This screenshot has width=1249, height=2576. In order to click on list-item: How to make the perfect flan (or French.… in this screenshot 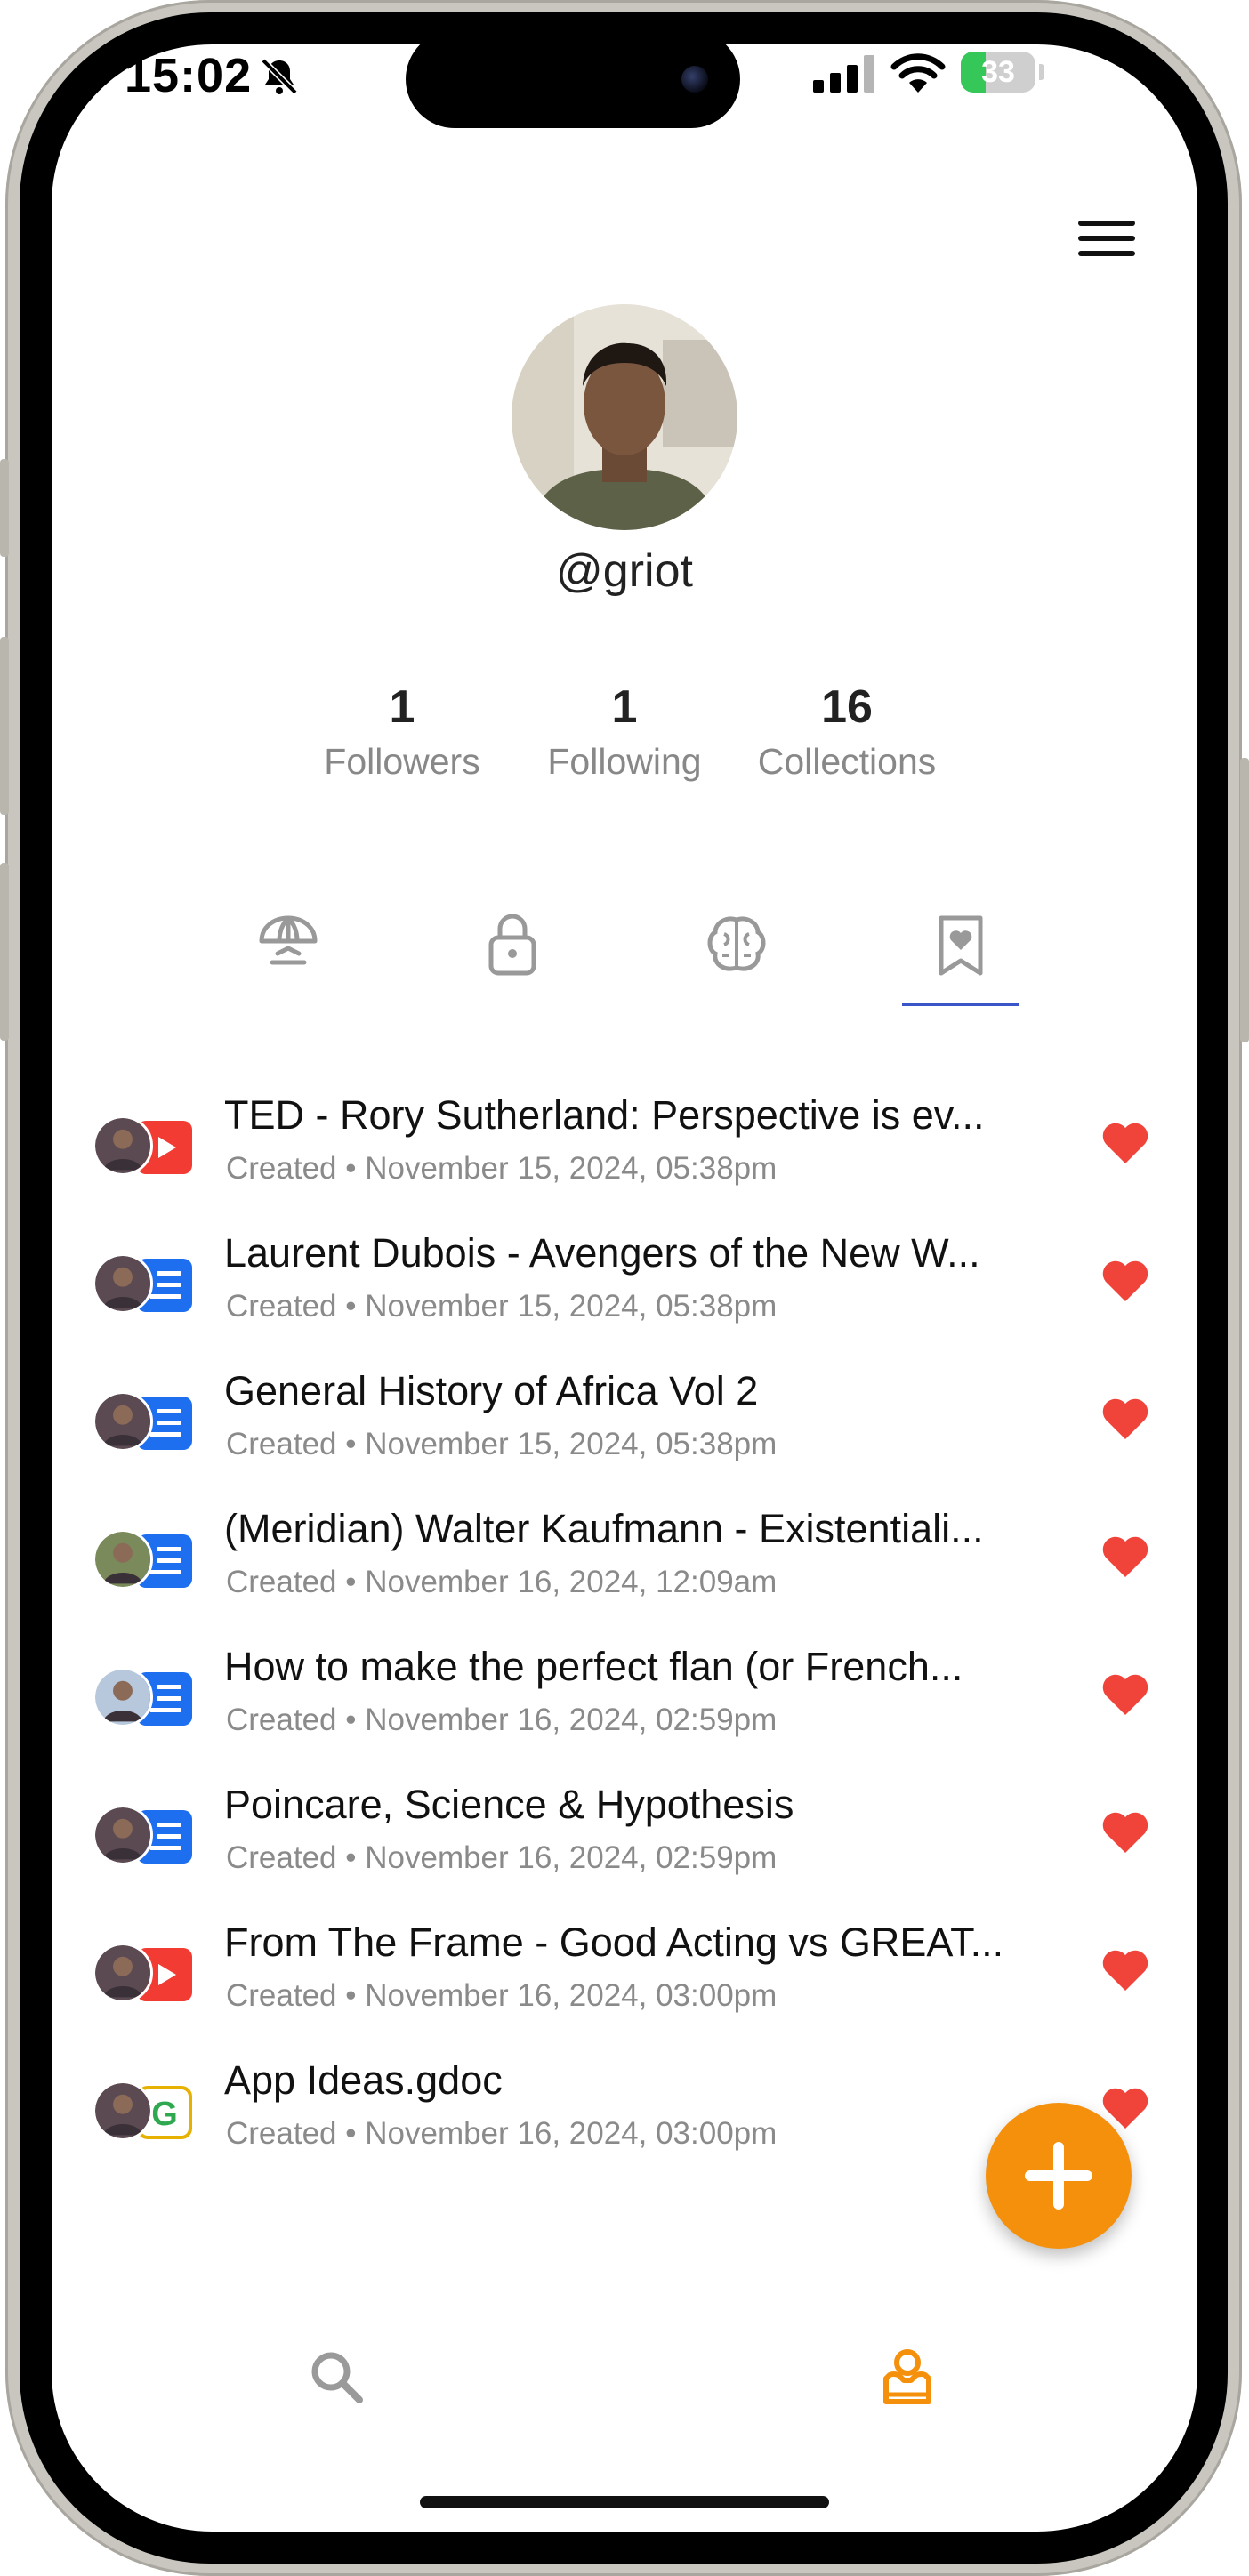, I will do `click(623, 1703)`.